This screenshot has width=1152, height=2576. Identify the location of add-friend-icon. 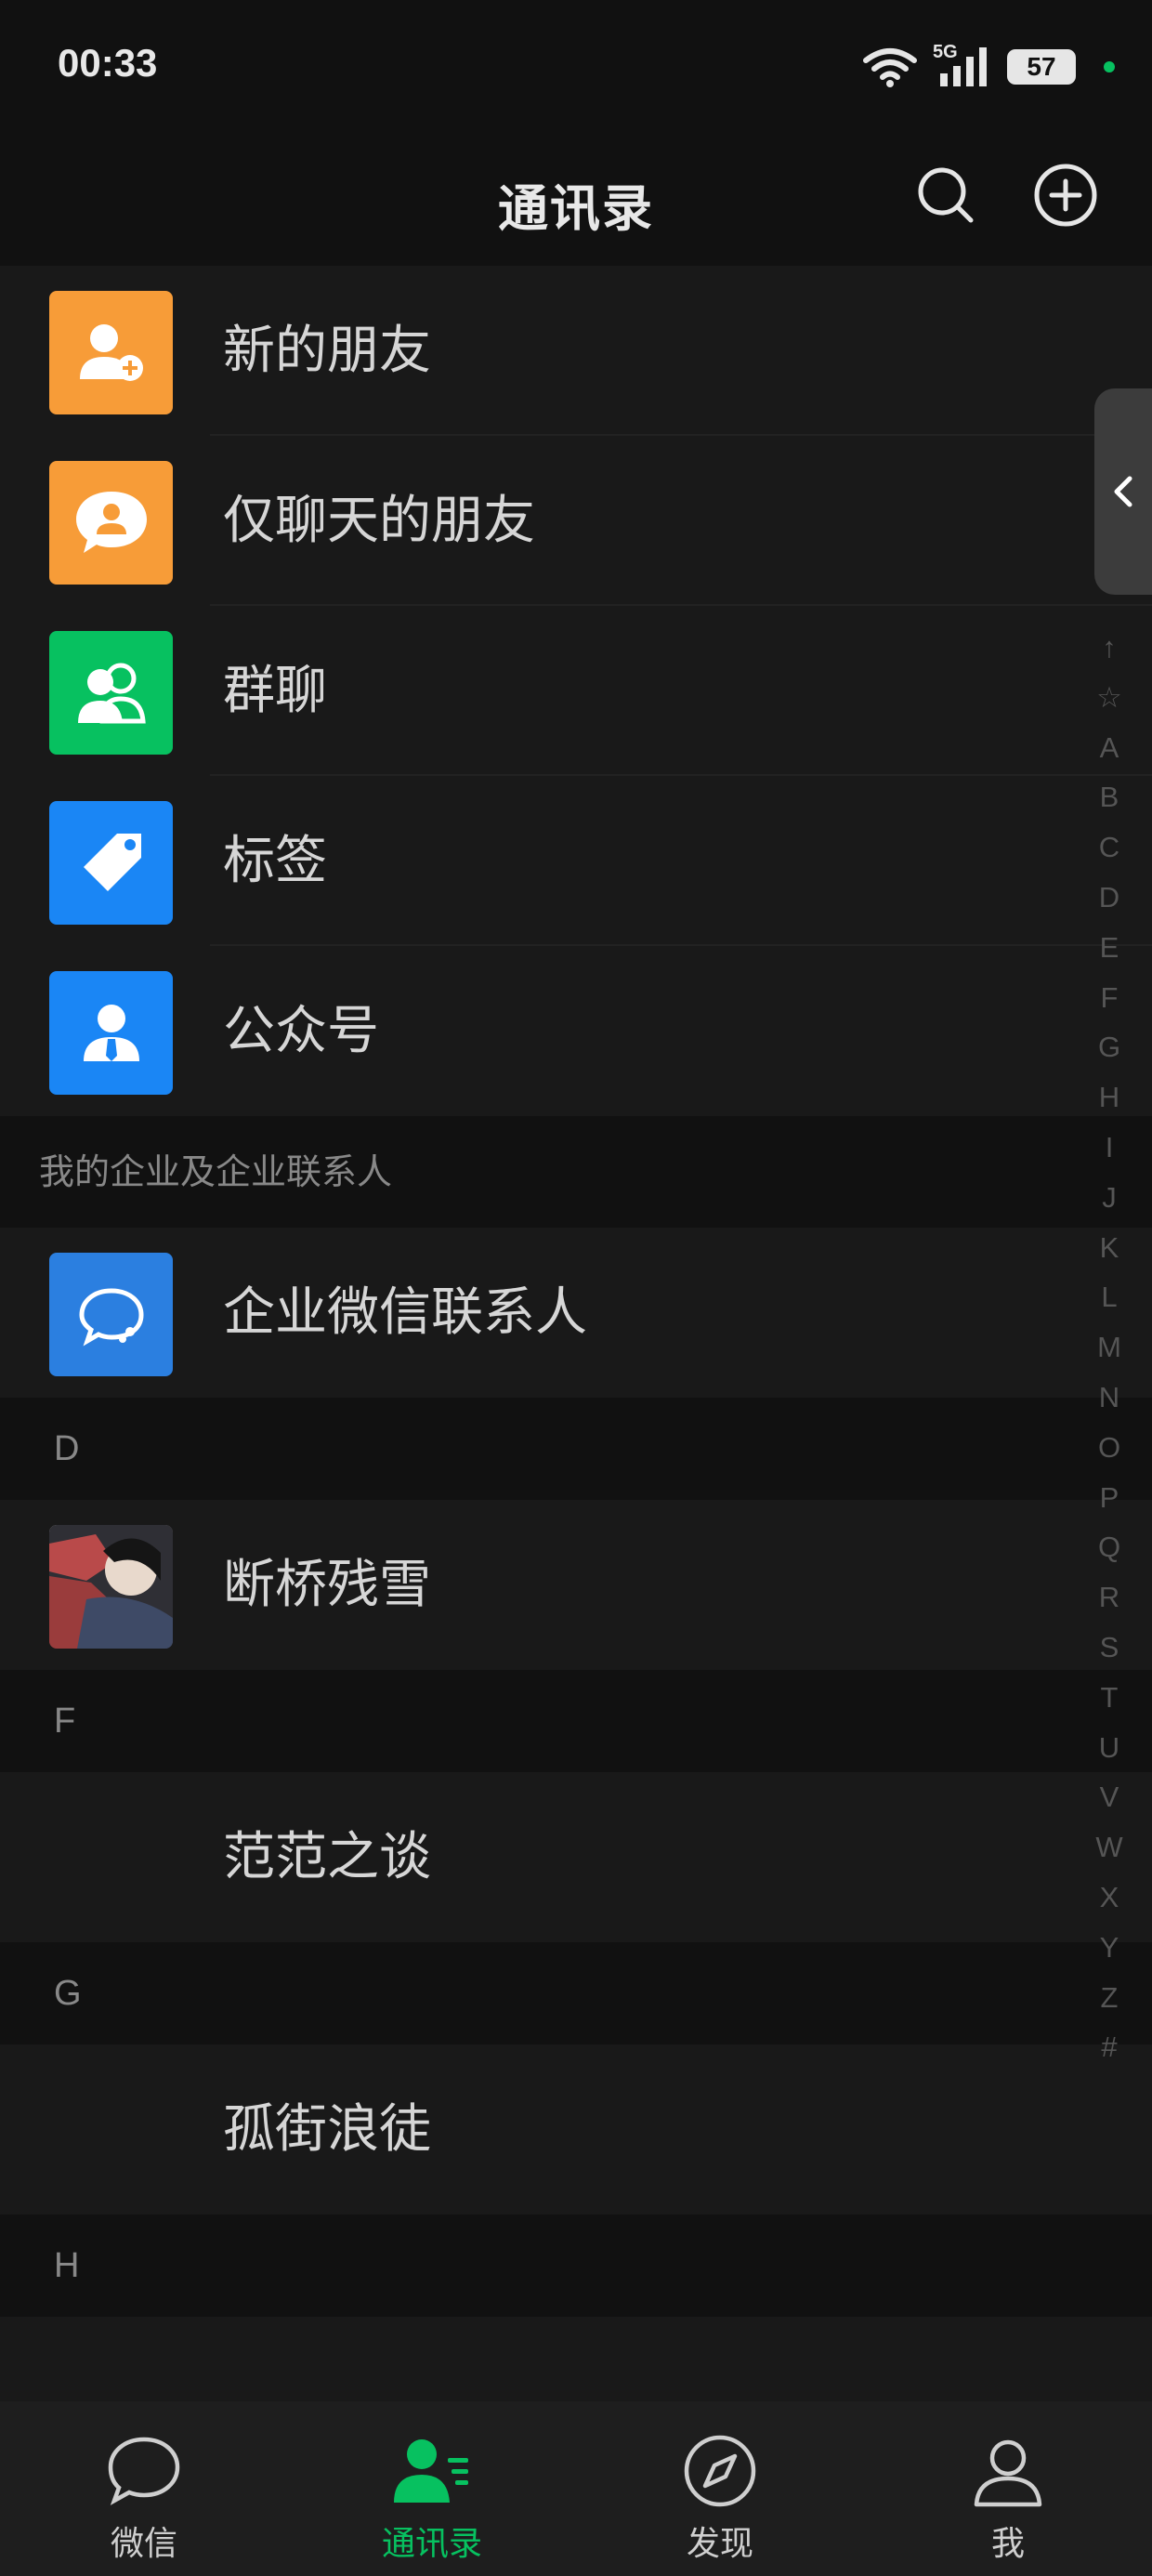
(111, 352).